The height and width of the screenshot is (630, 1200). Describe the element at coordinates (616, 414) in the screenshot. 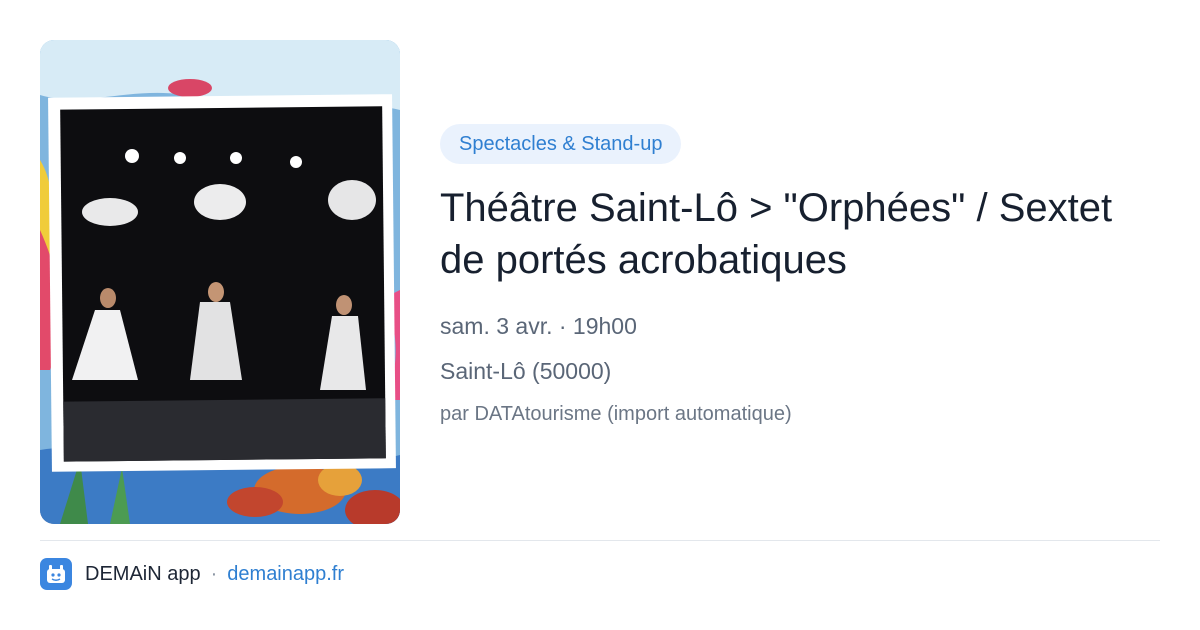

I see `event-source: par DATAtourisme (import automatique)` at that location.